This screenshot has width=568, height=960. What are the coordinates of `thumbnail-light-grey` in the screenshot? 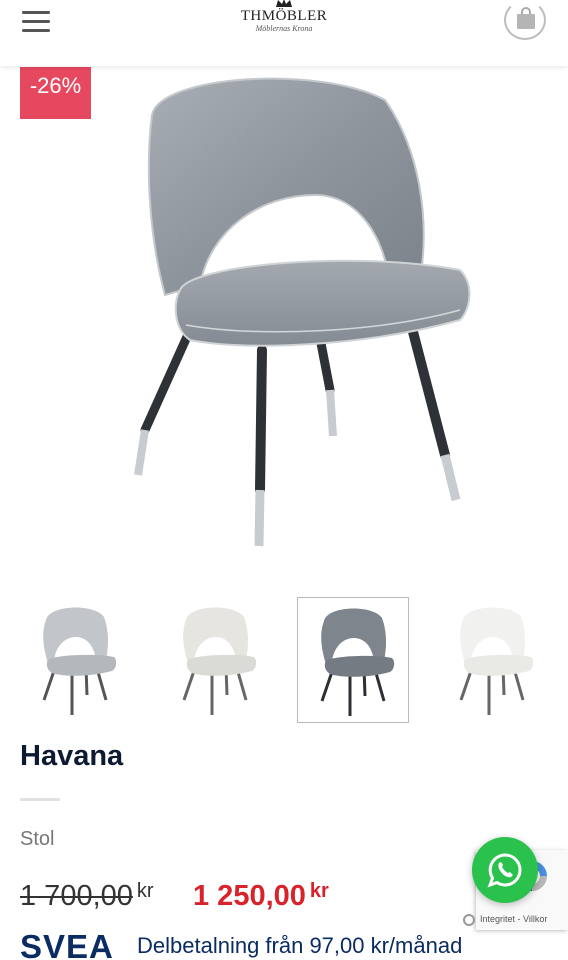 It's located at (76, 660).